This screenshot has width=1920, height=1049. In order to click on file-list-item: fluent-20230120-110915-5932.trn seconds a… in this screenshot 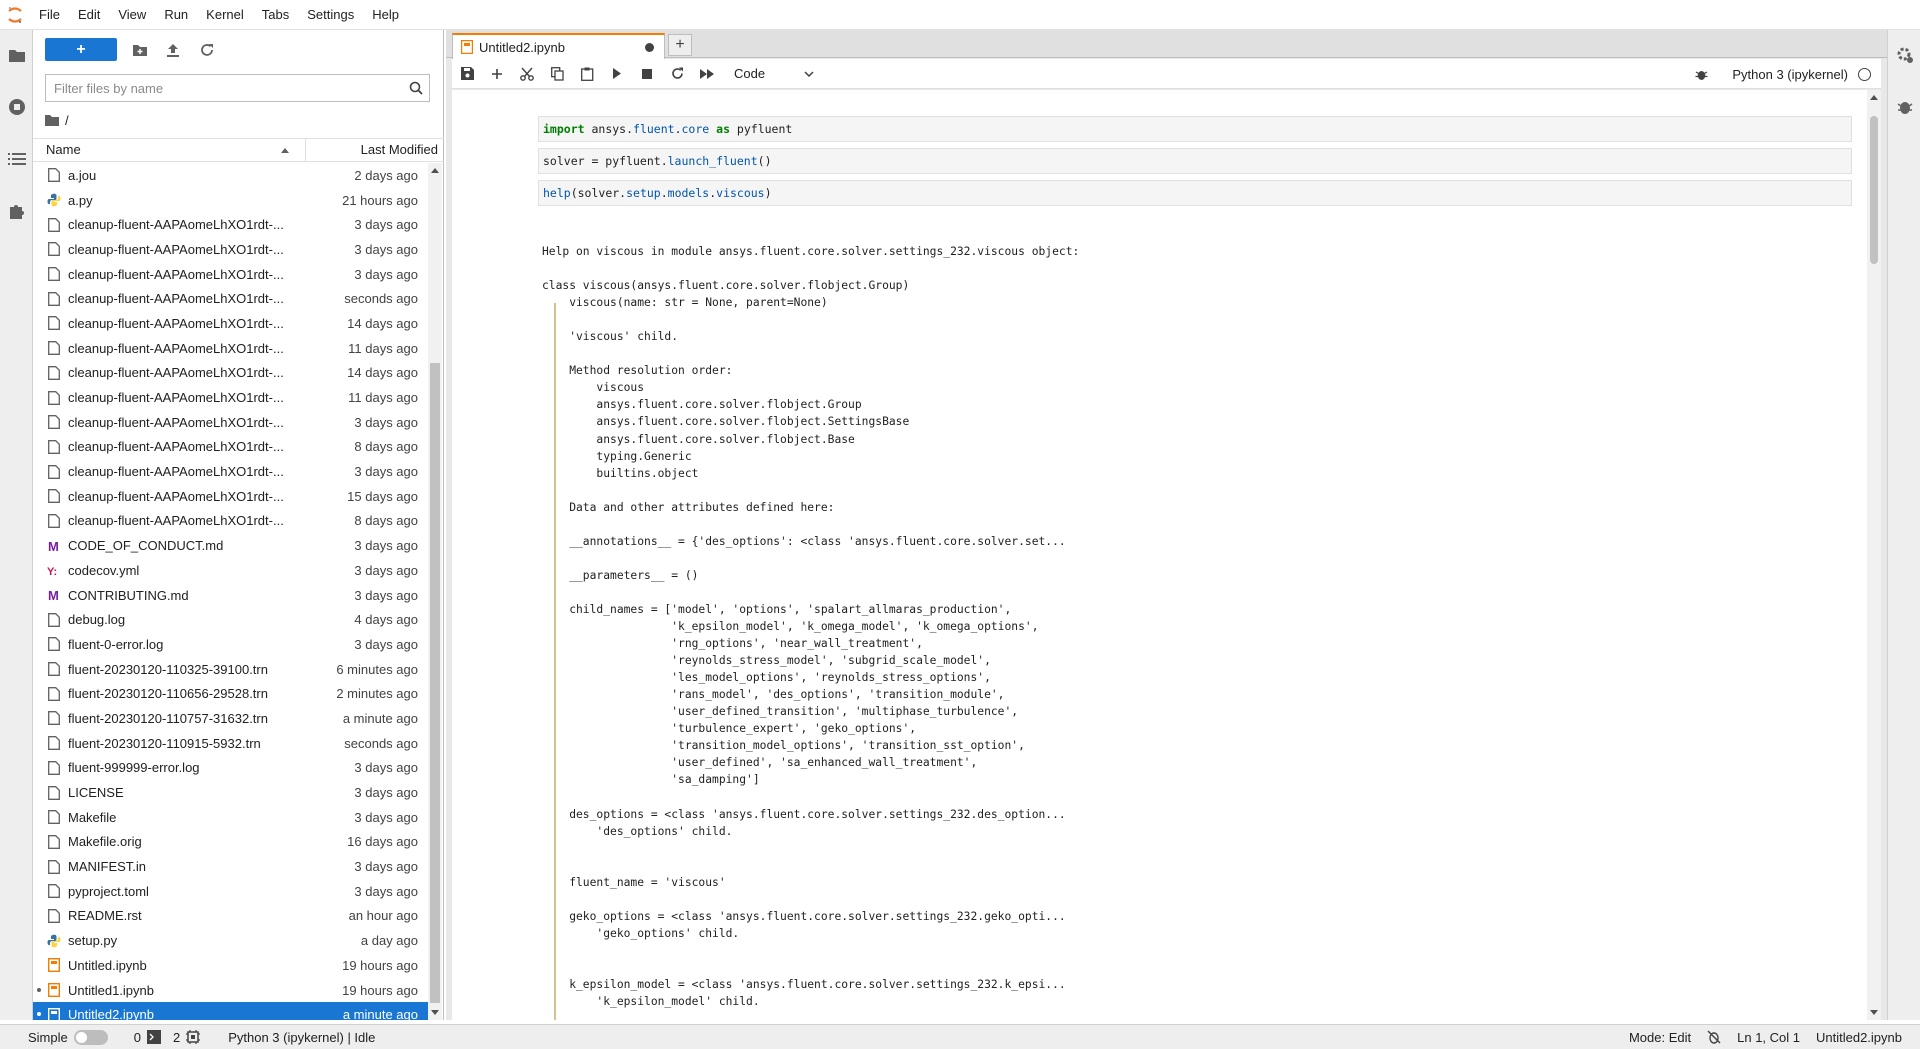, I will do `click(230, 743)`.